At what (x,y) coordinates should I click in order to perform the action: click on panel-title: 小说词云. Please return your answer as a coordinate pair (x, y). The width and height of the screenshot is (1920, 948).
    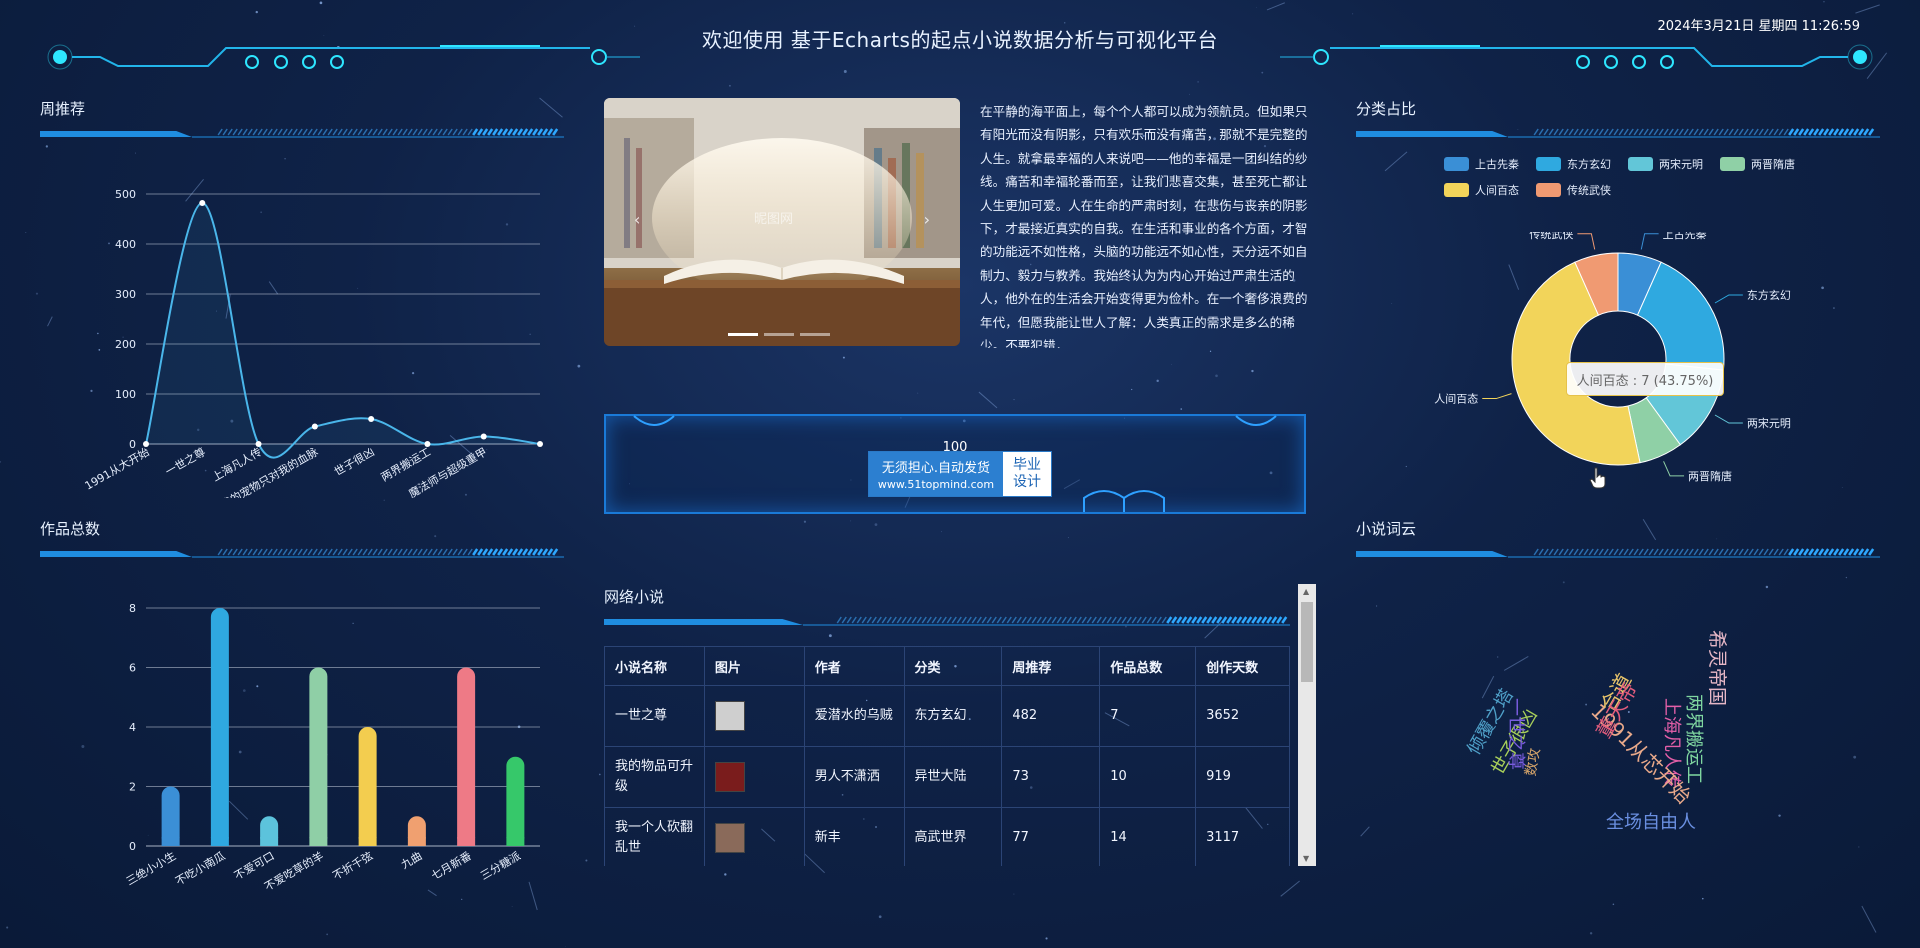
    Looking at the image, I should click on (1386, 529).